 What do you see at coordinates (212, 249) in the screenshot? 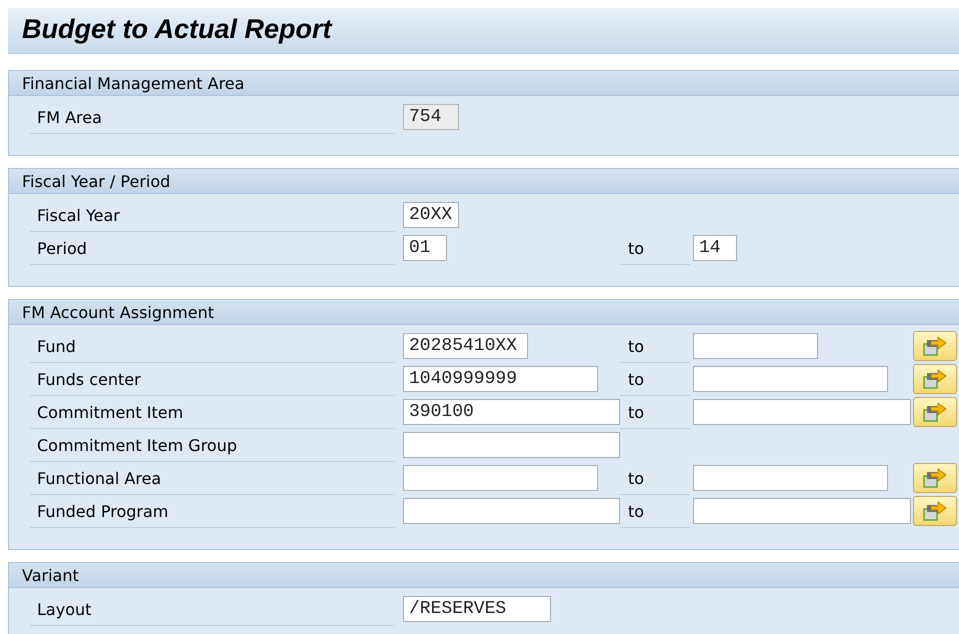
I see `field-label: Period` at bounding box center [212, 249].